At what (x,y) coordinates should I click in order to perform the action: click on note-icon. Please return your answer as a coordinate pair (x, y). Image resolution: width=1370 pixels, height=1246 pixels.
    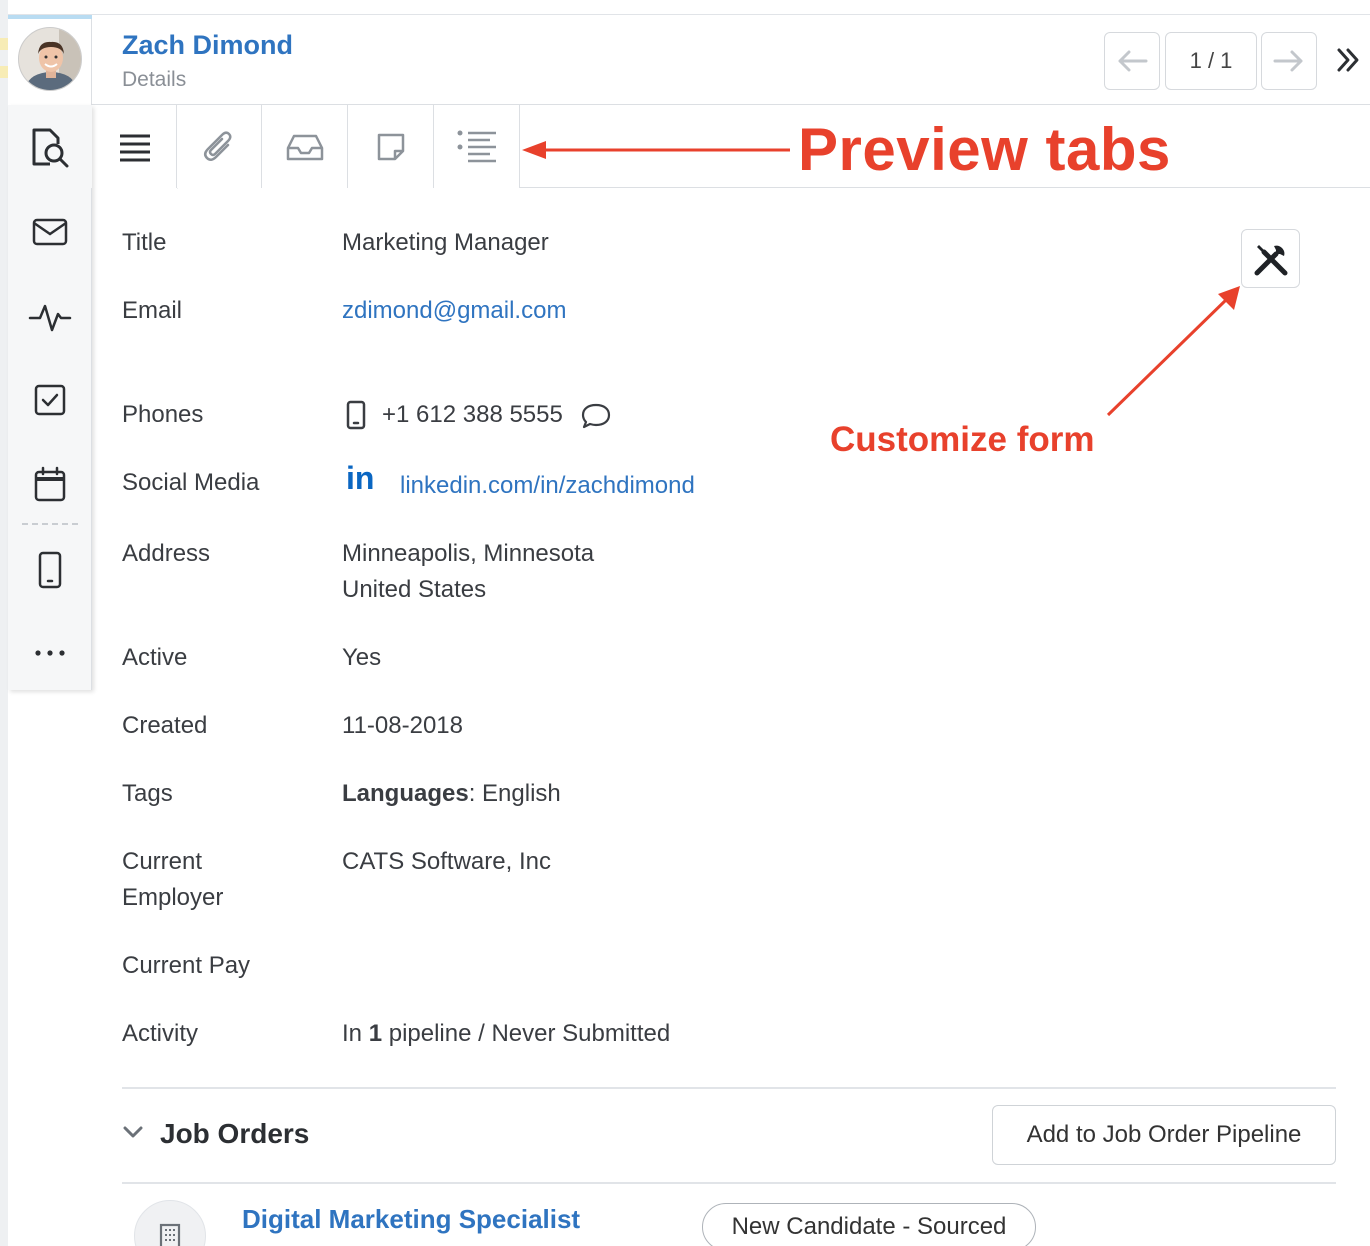
    Looking at the image, I should click on (390, 146).